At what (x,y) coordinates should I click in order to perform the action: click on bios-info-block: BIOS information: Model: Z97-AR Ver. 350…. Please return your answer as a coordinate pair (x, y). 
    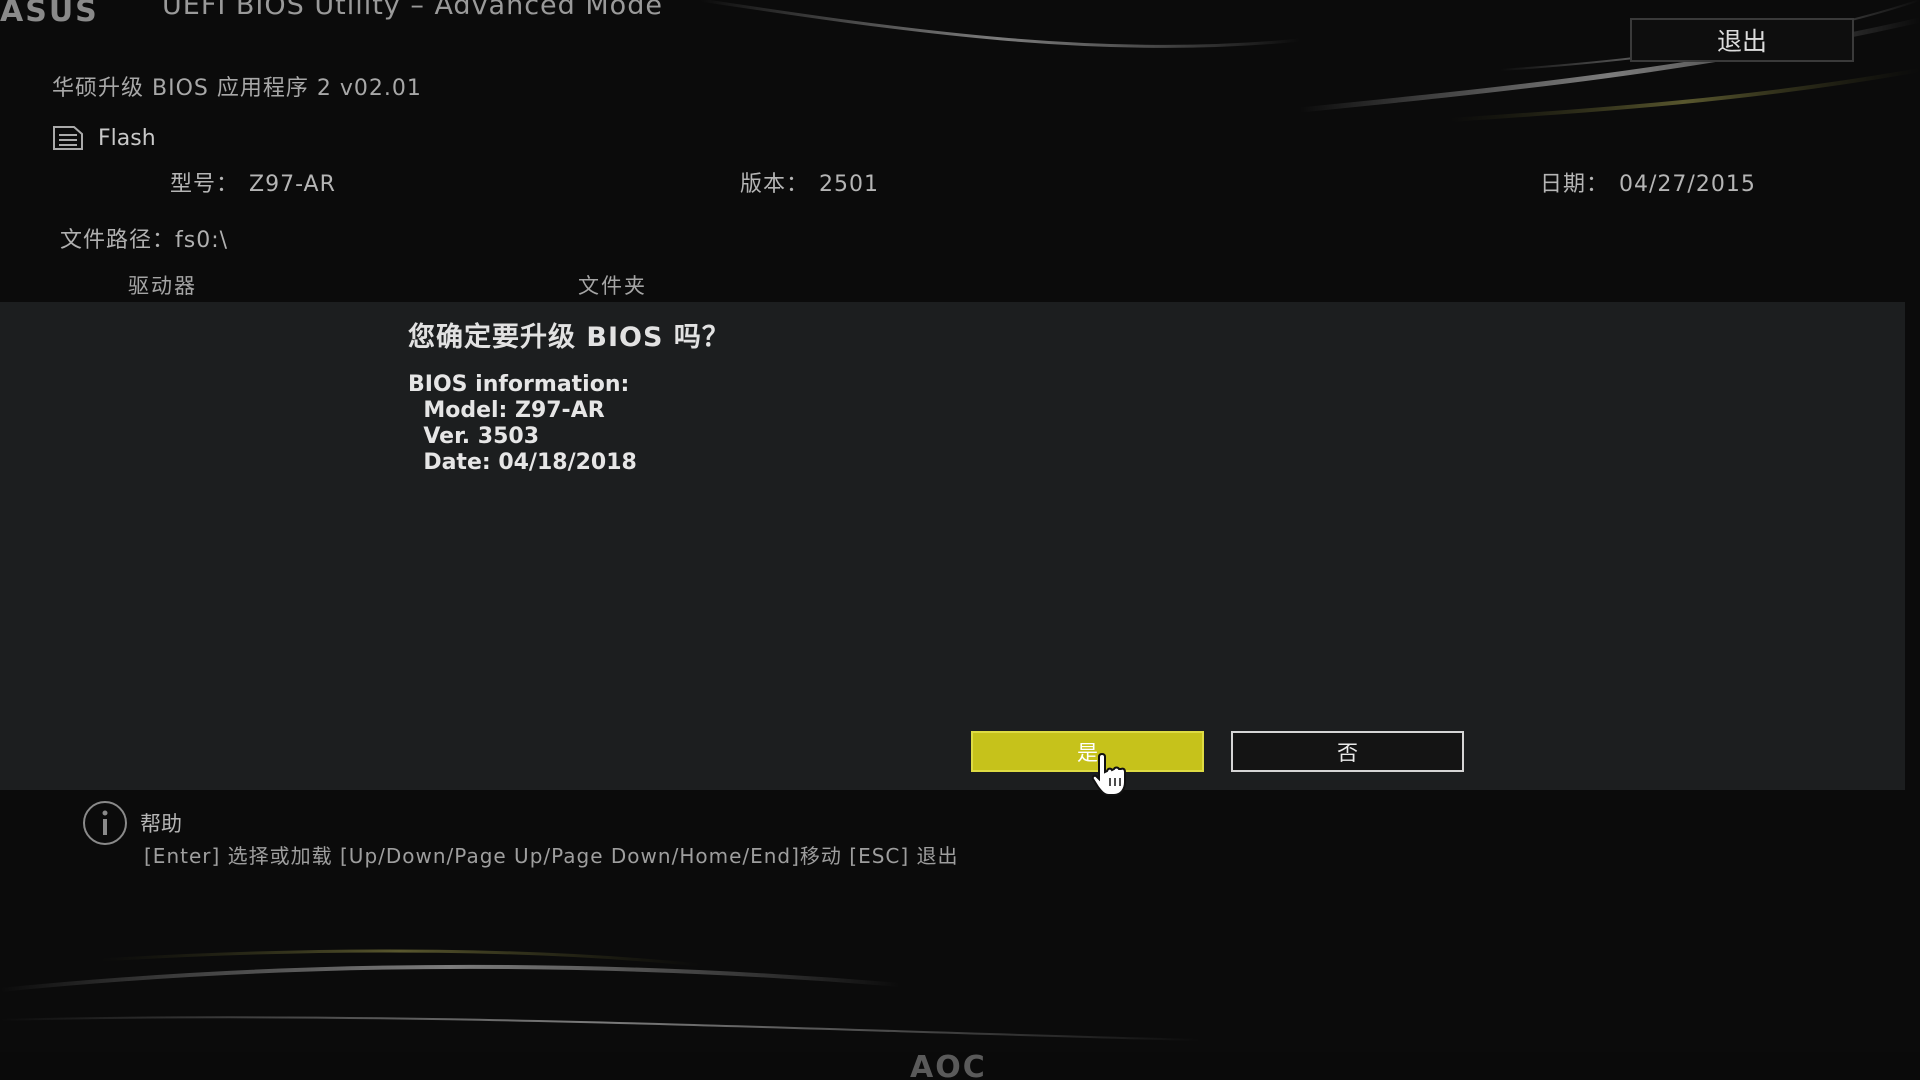
    Looking at the image, I should click on (522, 424).